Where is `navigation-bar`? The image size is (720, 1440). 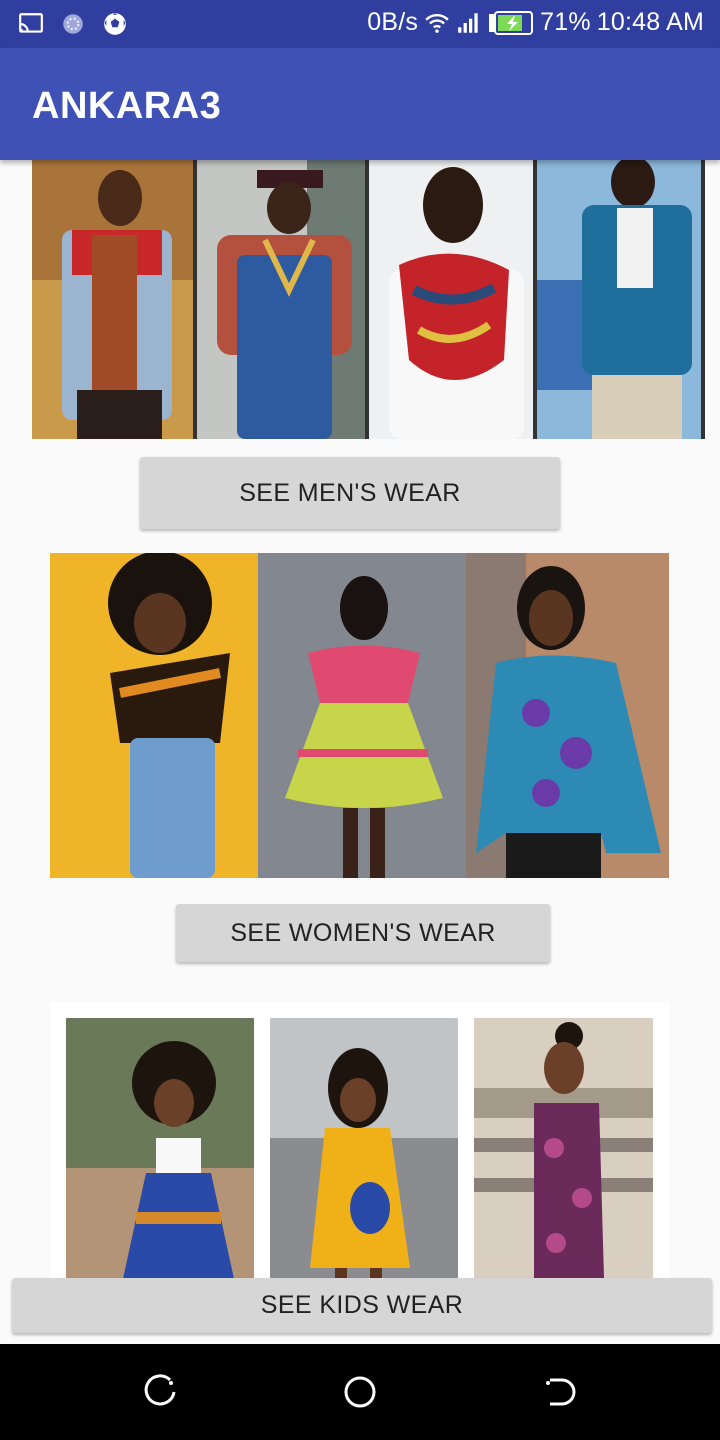 navigation-bar is located at coordinates (360, 1392).